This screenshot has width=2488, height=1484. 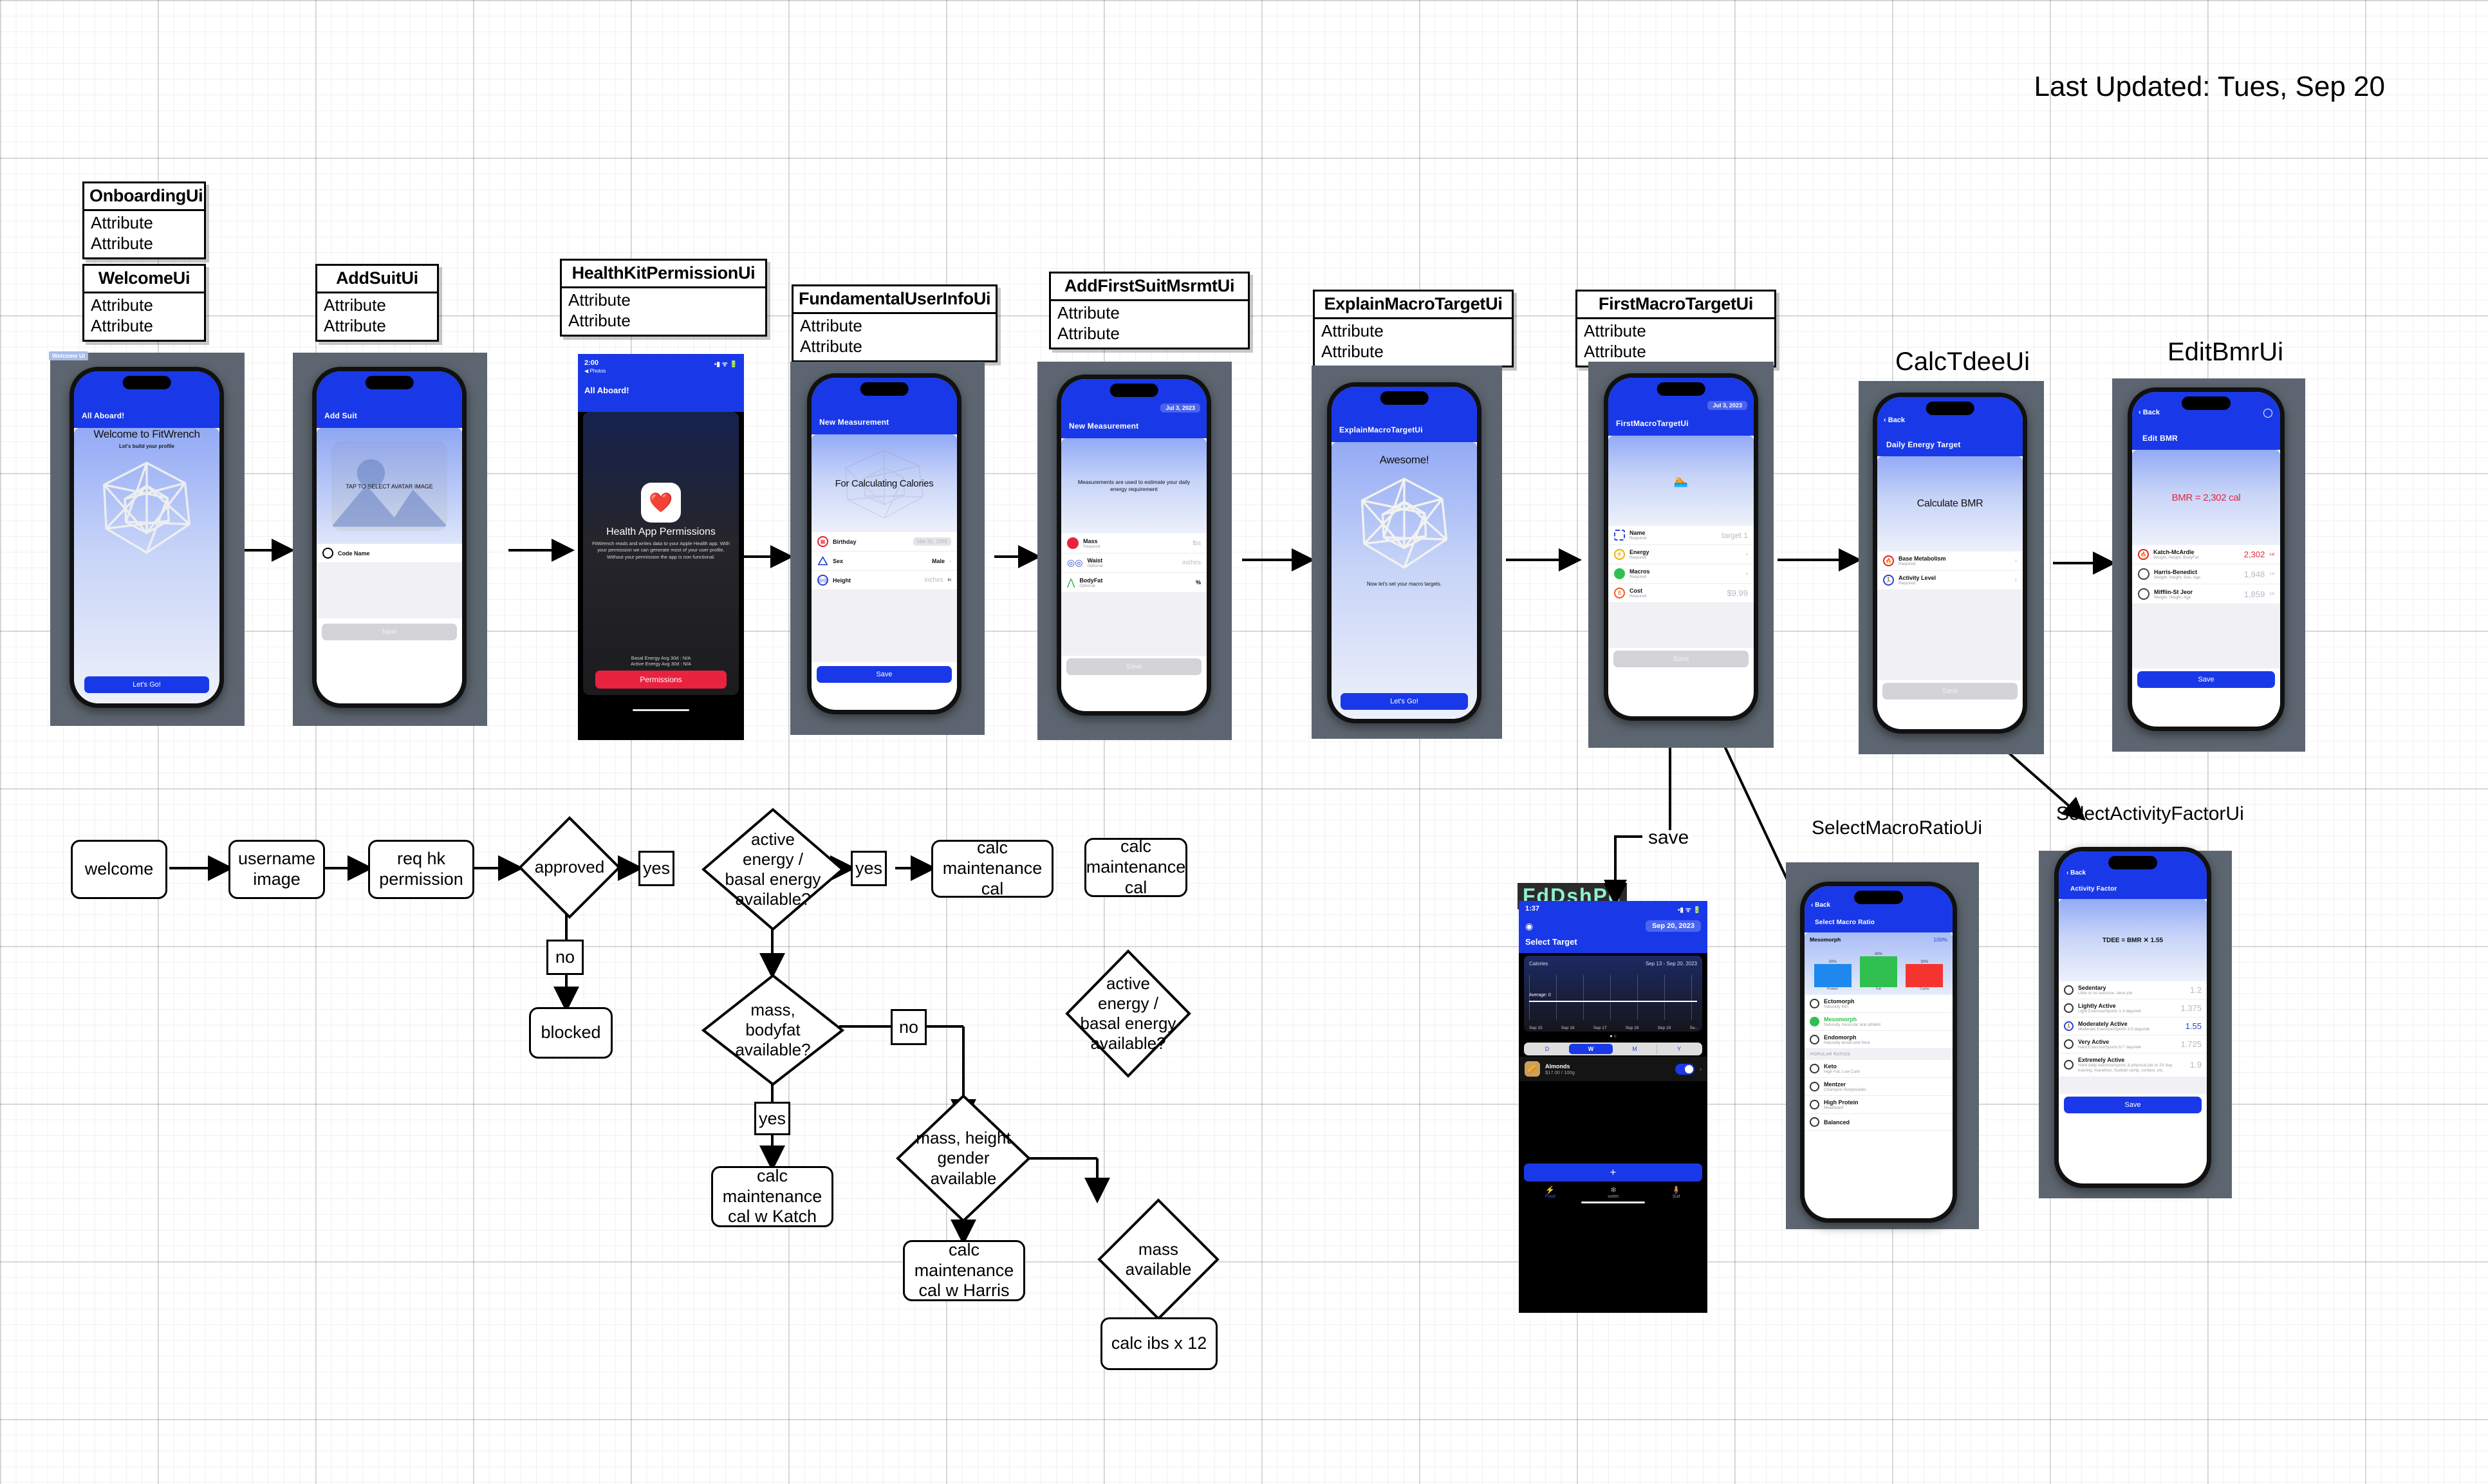 I want to click on next-button: Next, so click(x=389, y=632).